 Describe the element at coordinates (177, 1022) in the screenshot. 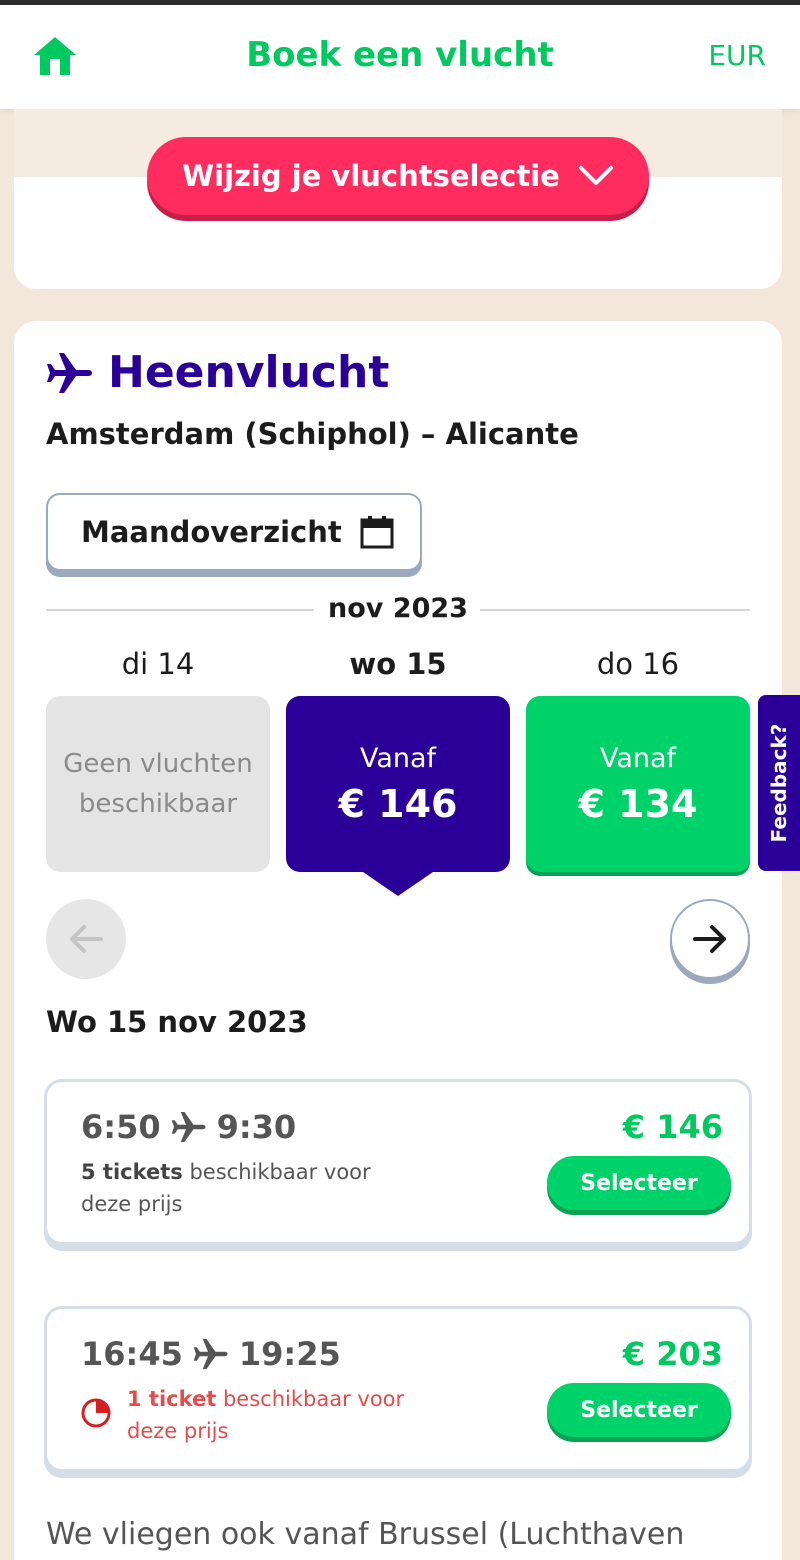

I see `selected-date-heading: Wo 15 nov 2023` at that location.